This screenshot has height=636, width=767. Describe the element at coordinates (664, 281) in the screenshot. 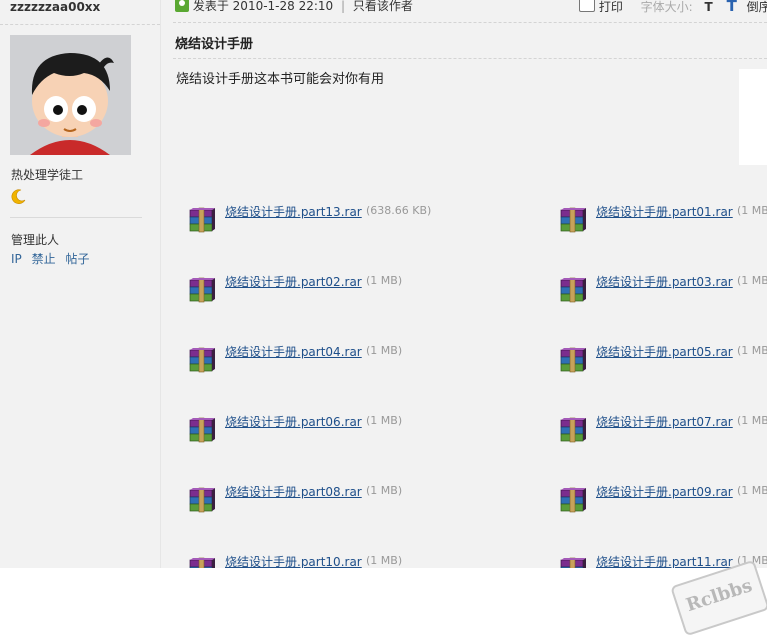

I see `attachment-link: 烧结设计手册.part03.rar` at that location.